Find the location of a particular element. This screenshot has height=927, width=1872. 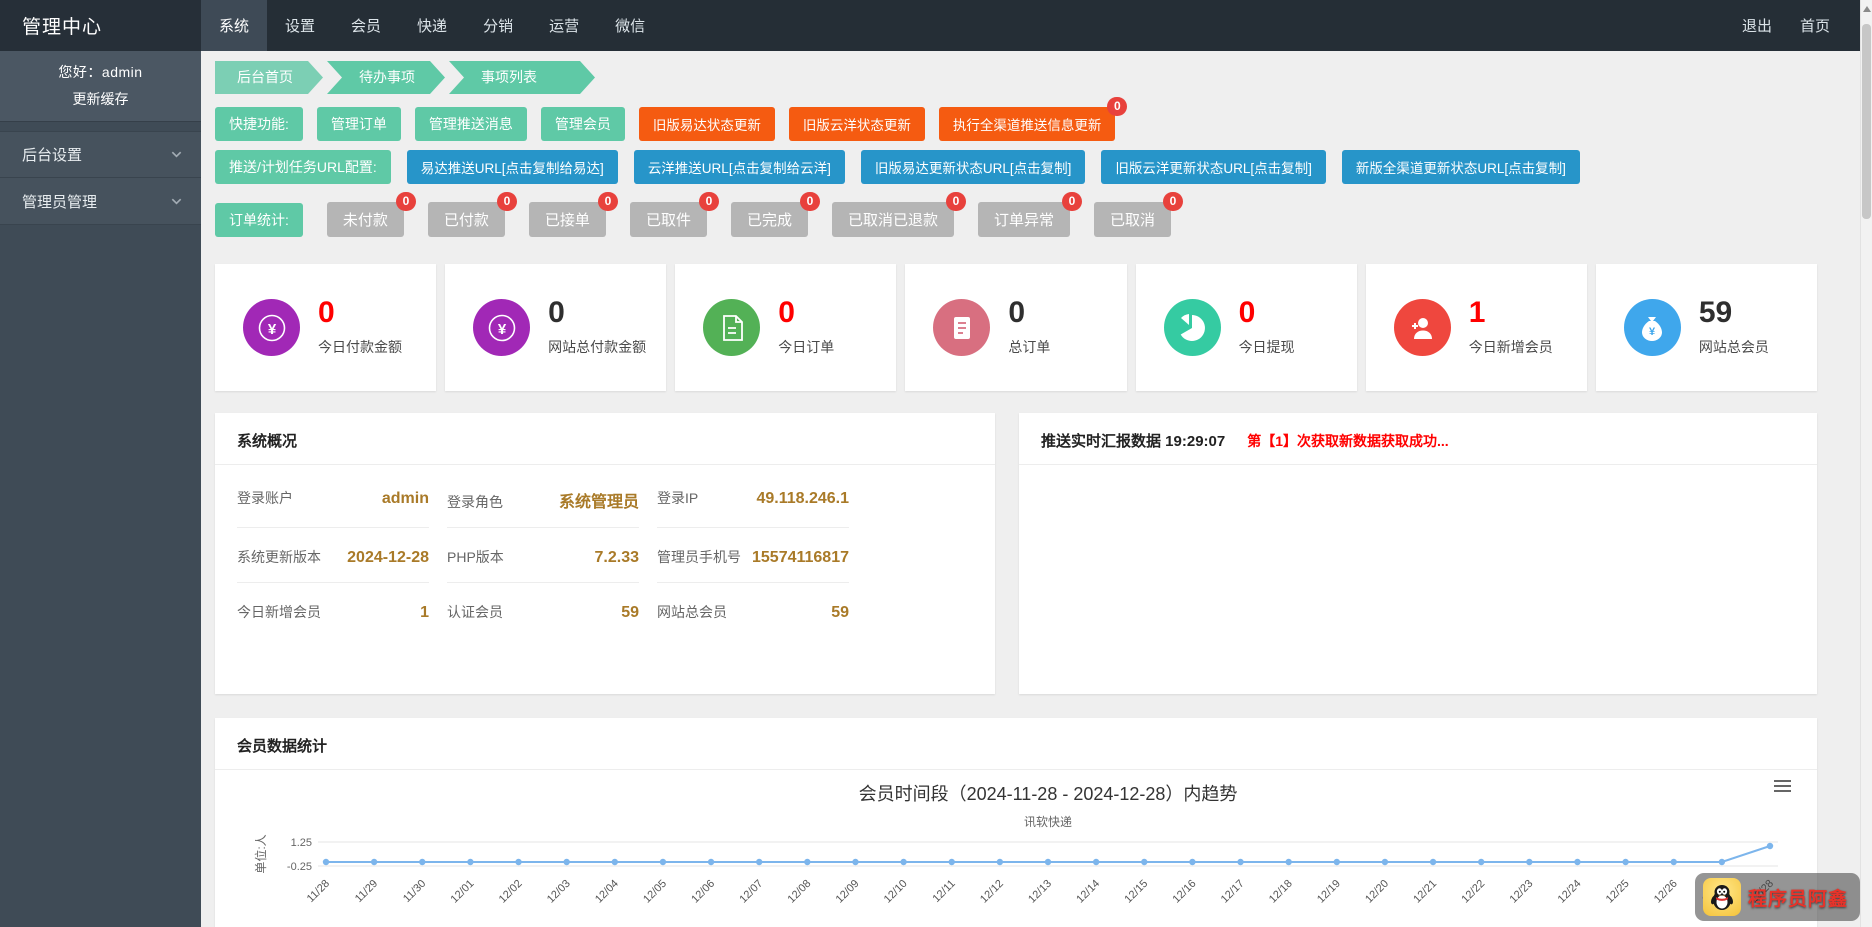

nav-item-system: 系统 is located at coordinates (234, 25).